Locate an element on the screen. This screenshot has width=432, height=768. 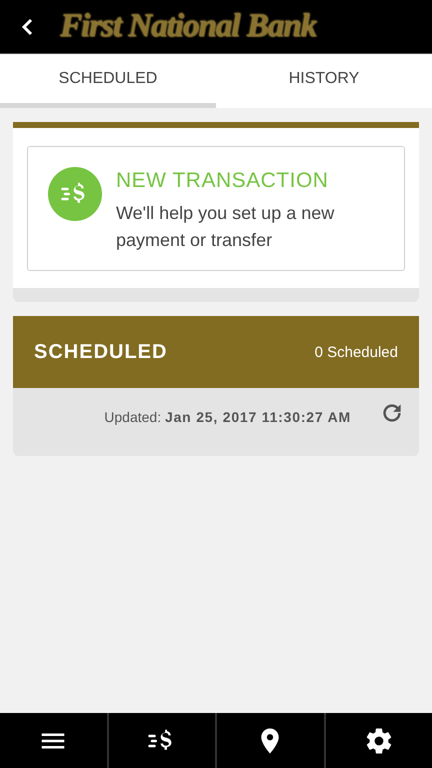
new-transaction-button: NEW TRANSACTION We'll help you set up a new payment or transfer is located at coordinates (216, 208).